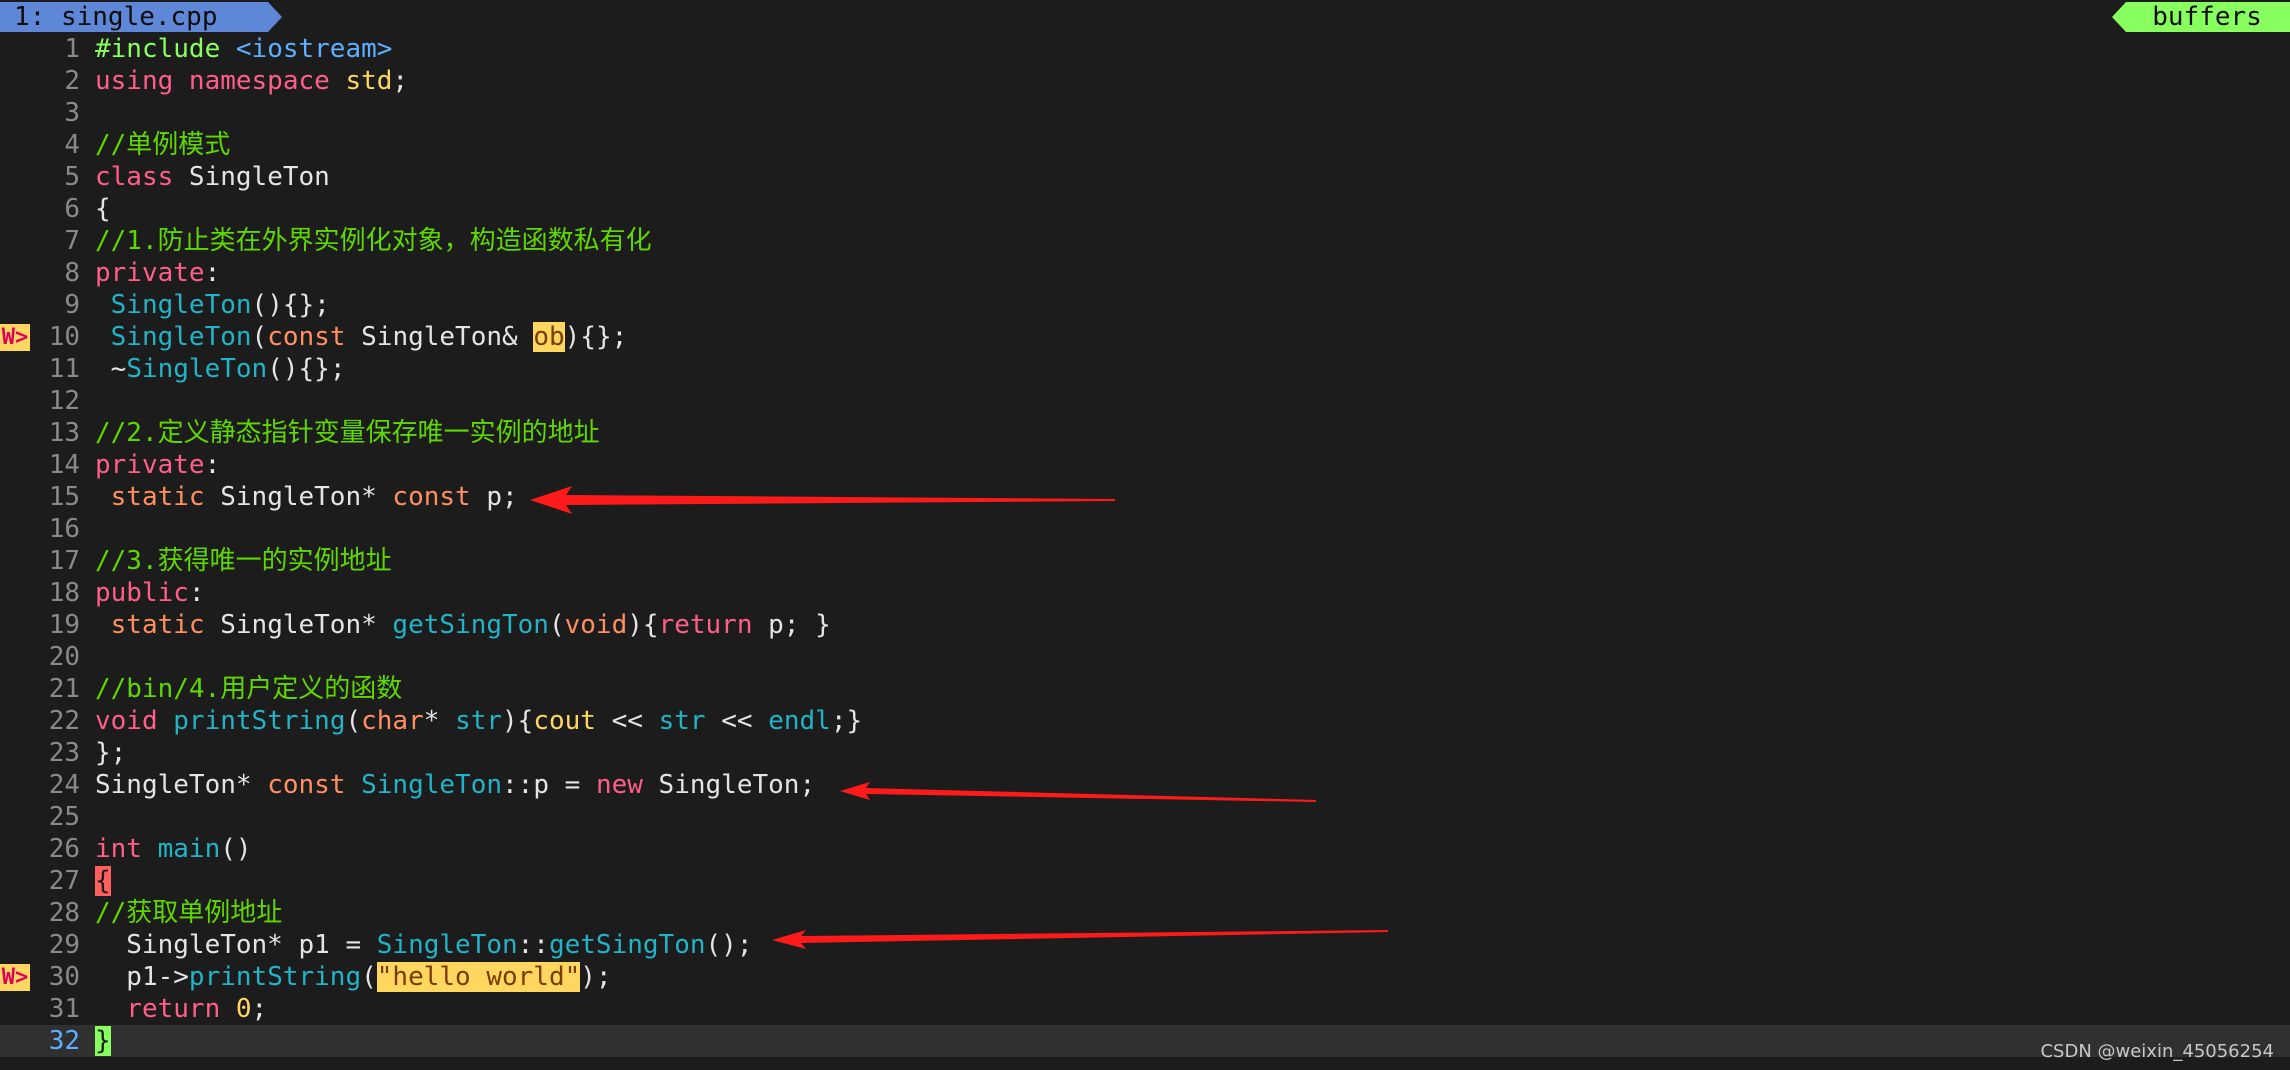 Image resolution: width=2290 pixels, height=1070 pixels. I want to click on code-line: 26 int main(), so click(1145, 849).